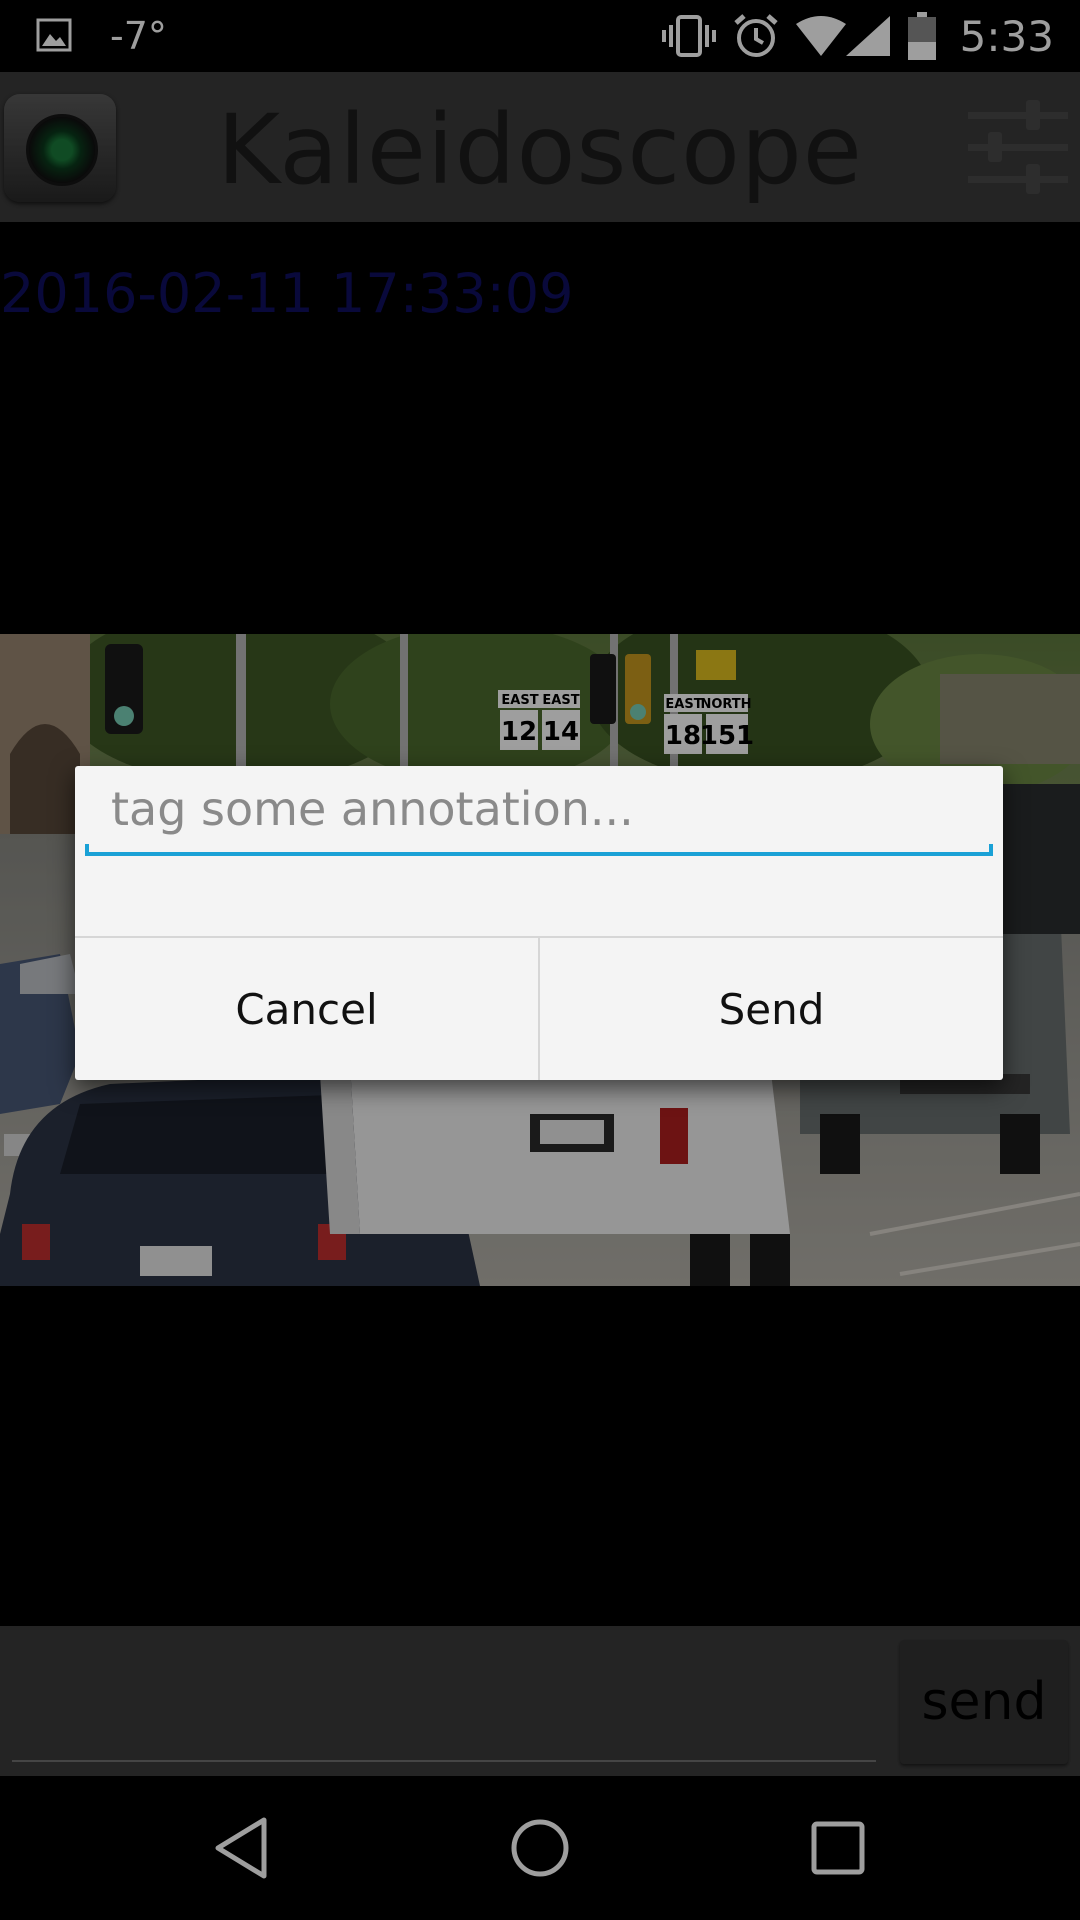  What do you see at coordinates (820, 36) in the screenshot?
I see `wifi-icon` at bounding box center [820, 36].